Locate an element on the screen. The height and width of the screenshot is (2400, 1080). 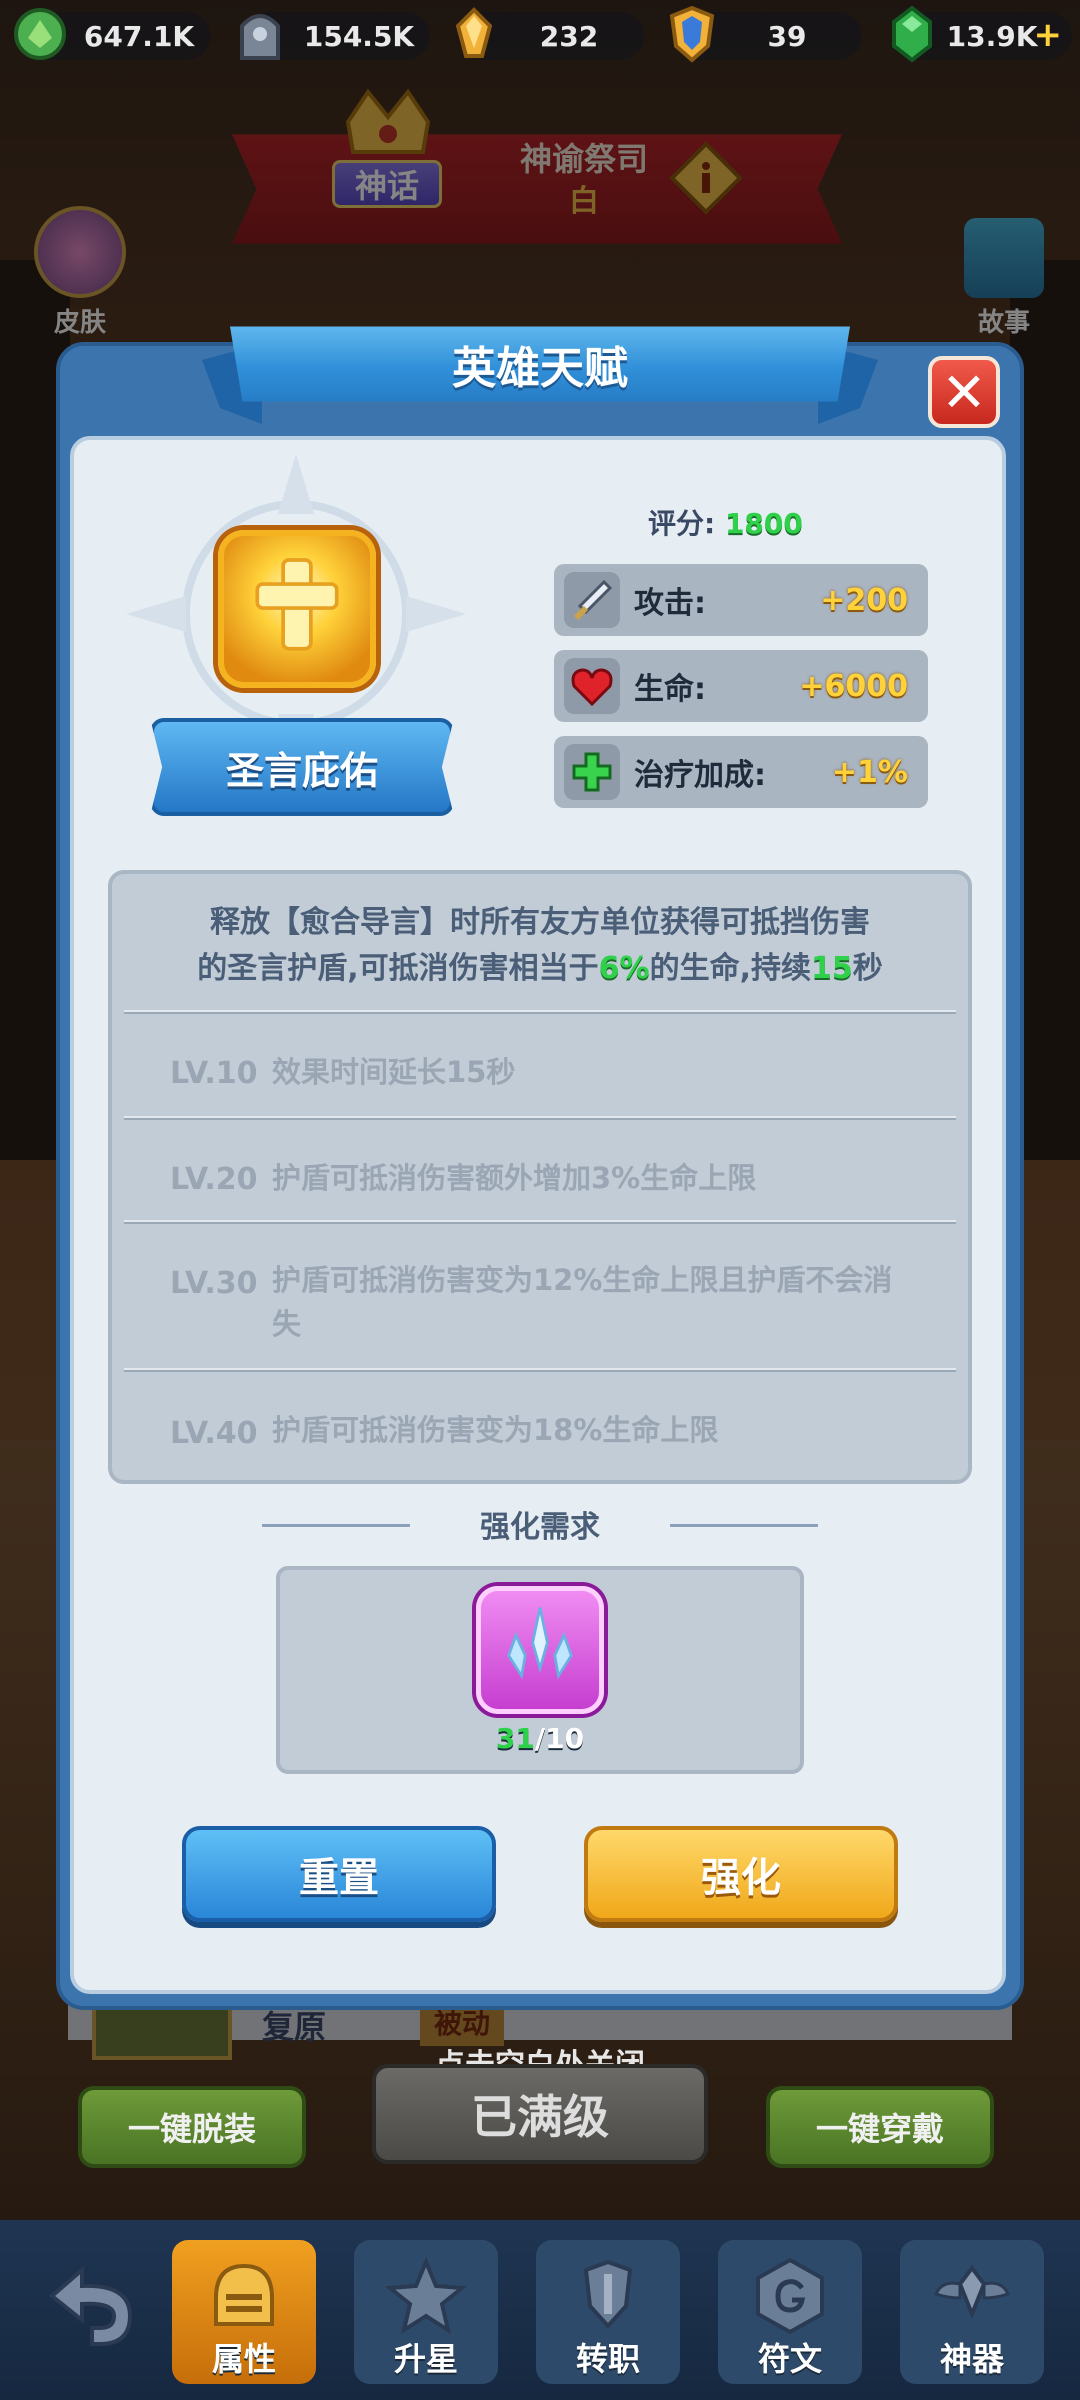
stat-value: +1% is located at coordinates (869, 772).